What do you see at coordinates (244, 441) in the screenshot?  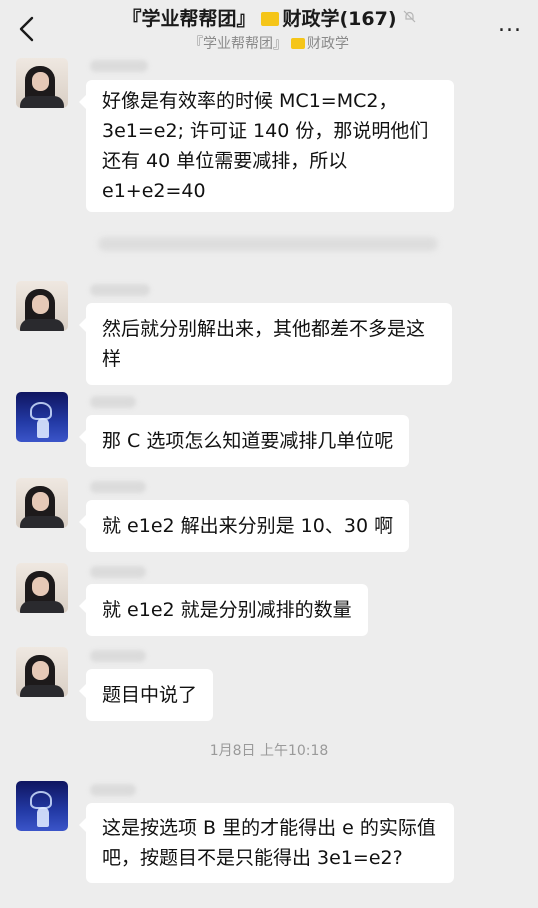 I see `message-bubble: 那 C 选项怎么知道要减排几单位呢` at bounding box center [244, 441].